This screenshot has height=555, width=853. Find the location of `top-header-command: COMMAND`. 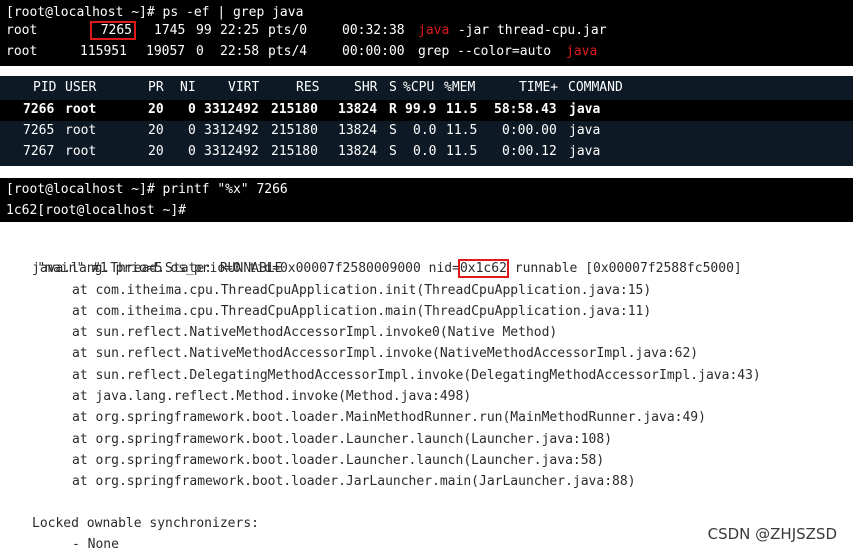

top-header-command: COMMAND is located at coordinates (595, 87).